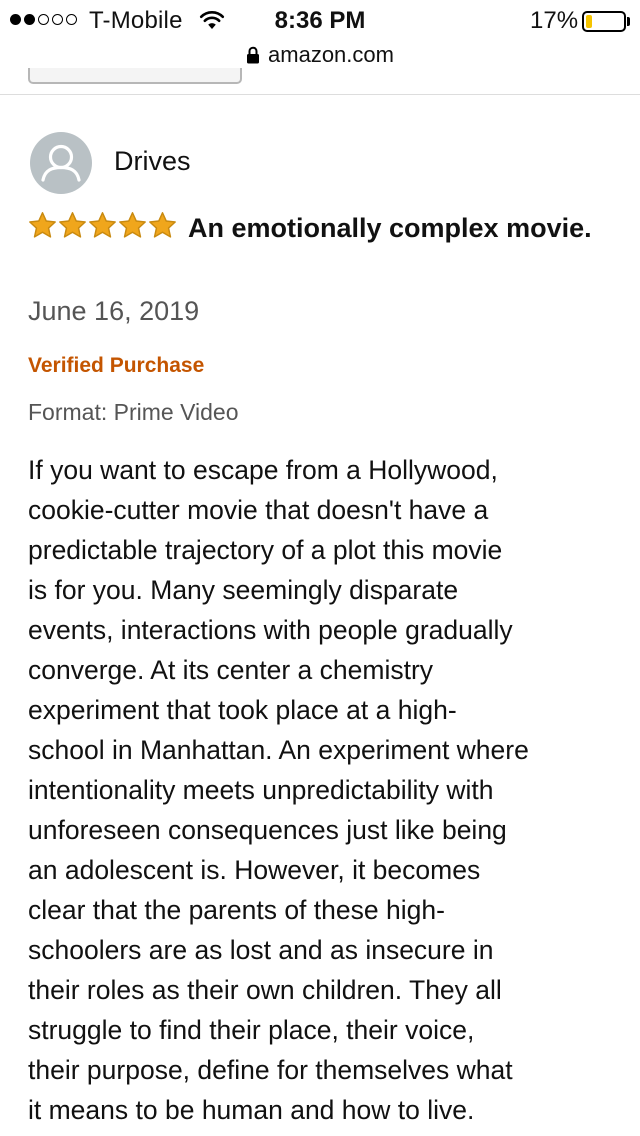 The height and width of the screenshot is (1136, 640). What do you see at coordinates (114, 311) in the screenshot?
I see `review-date: June 16, 2019` at bounding box center [114, 311].